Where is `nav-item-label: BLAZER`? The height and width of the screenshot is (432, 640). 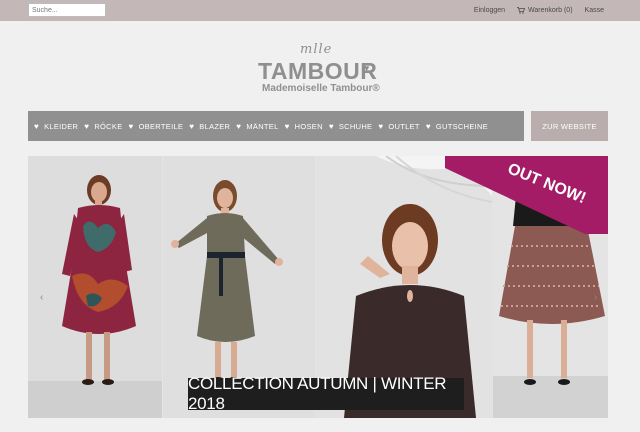
nav-item-label: BLAZER is located at coordinates (215, 126).